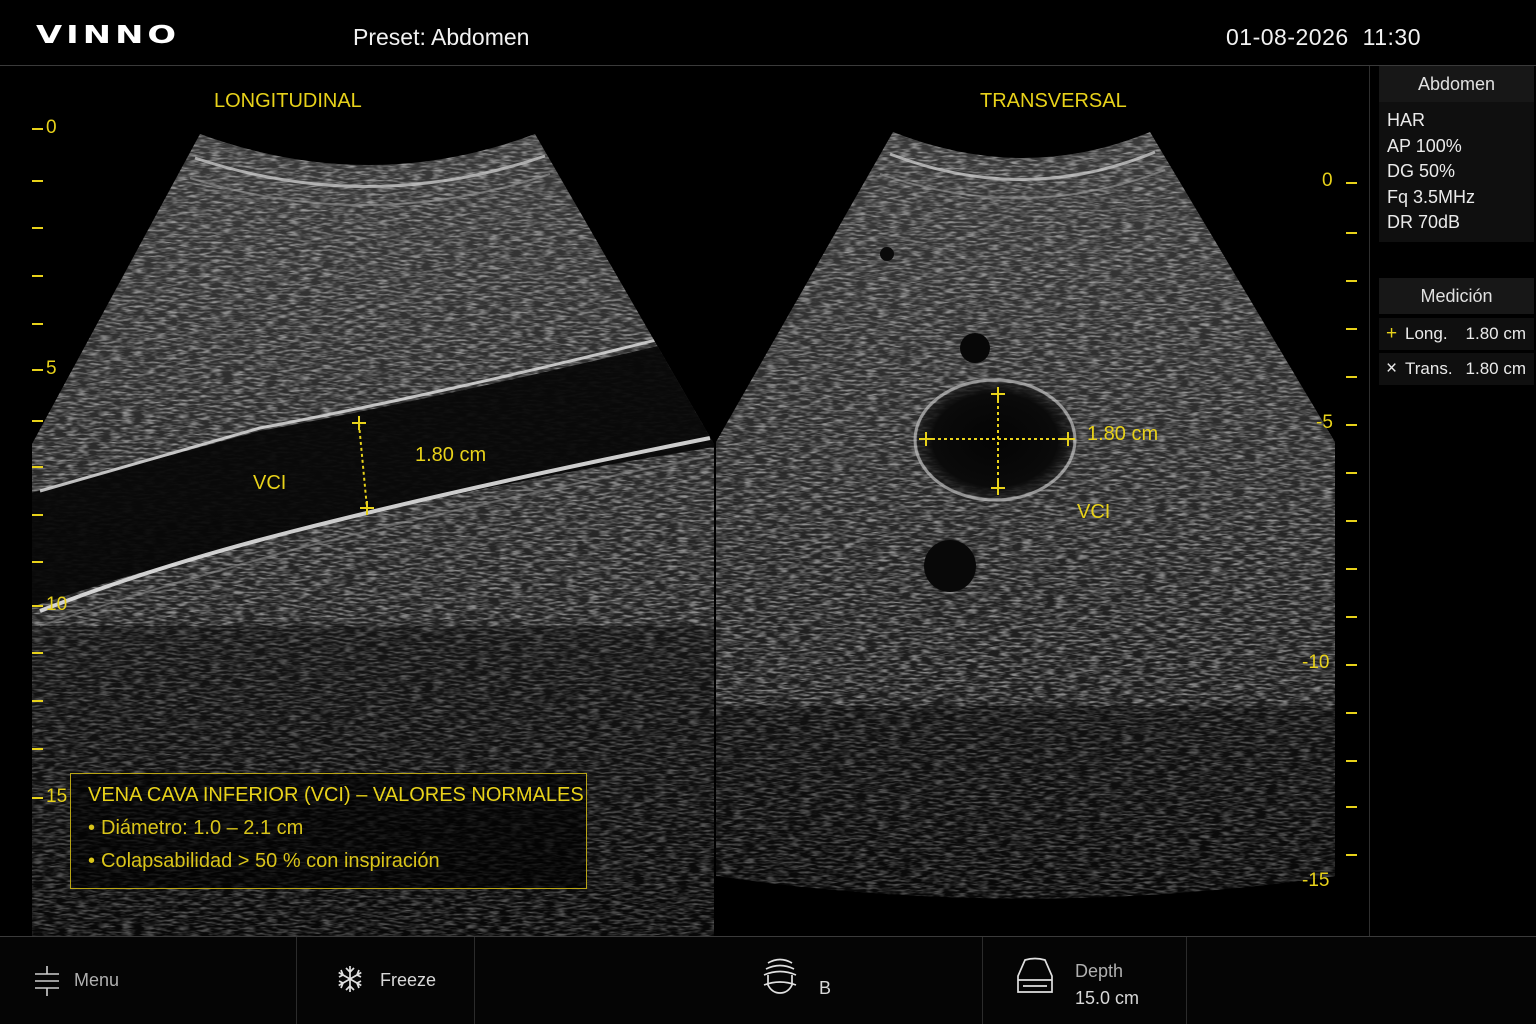 This screenshot has width=1536, height=1024. Describe the element at coordinates (1053, 101) in the screenshot. I see `transversal-title: TRANSVERSAL` at that location.